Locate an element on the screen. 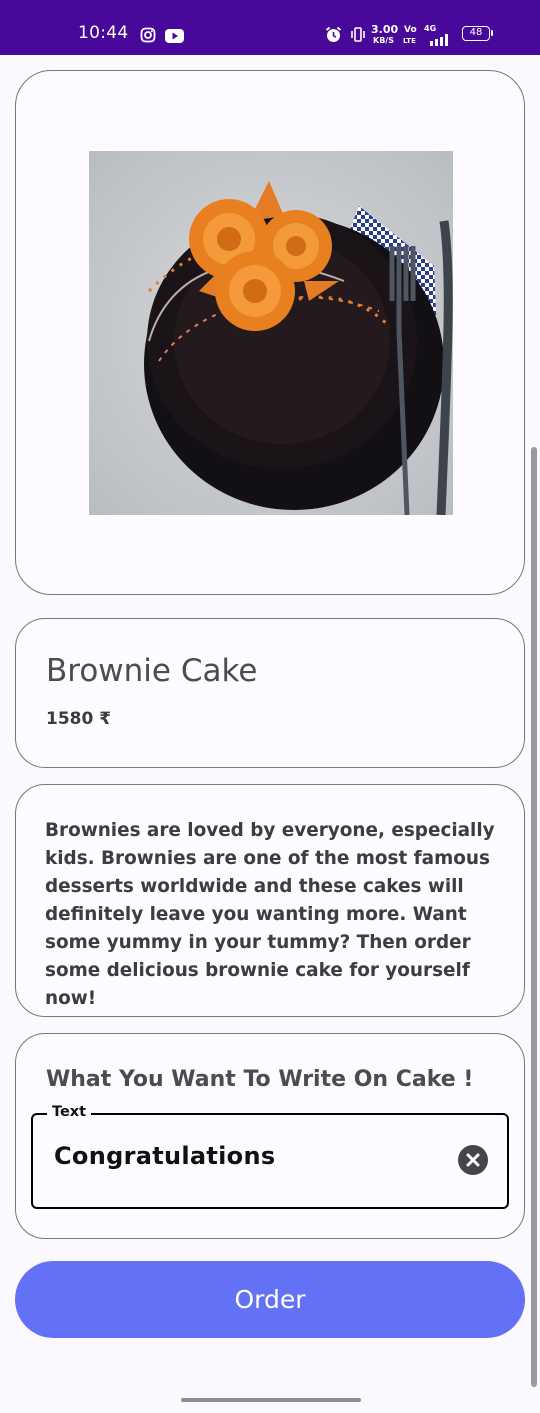  cake-message-value: Congratulations is located at coordinates (164, 1156).